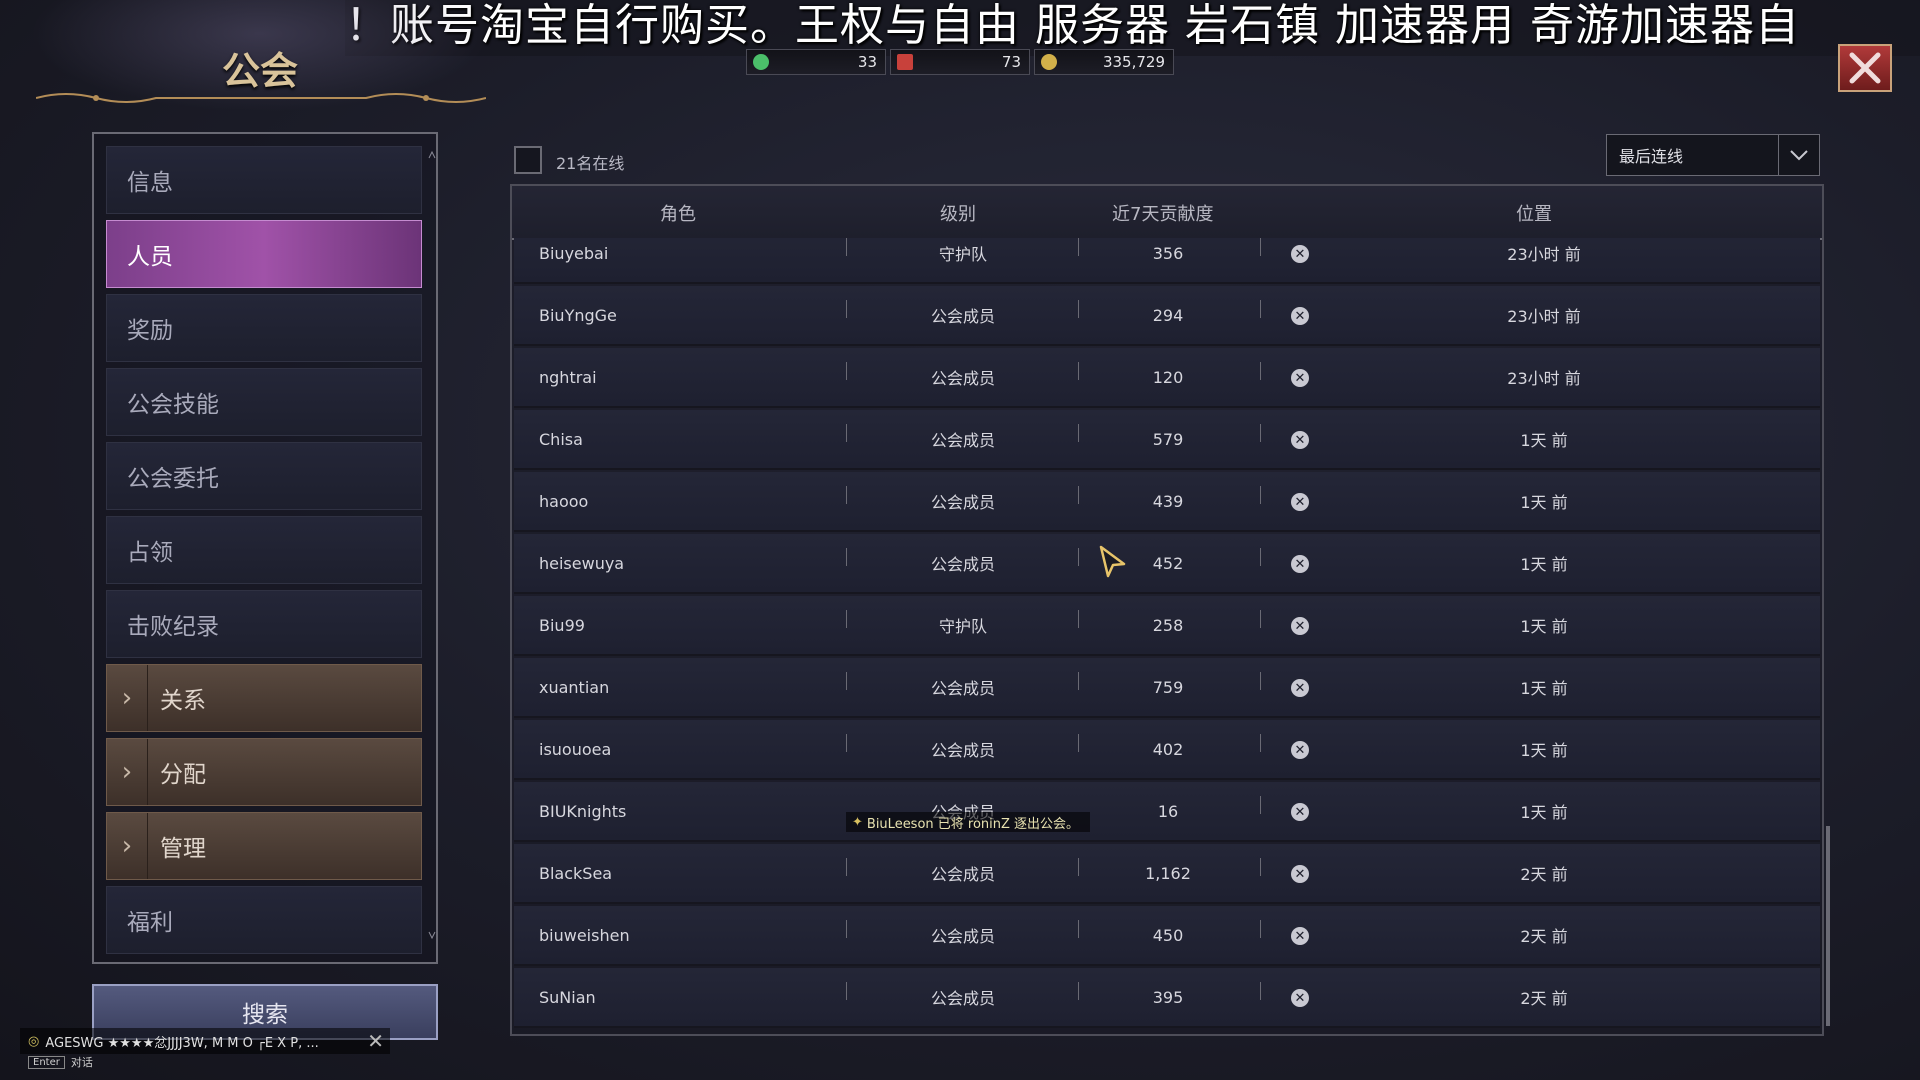  What do you see at coordinates (1162, 213) in the screenshot?
I see `column-header-contribution: 近7天贡献度` at bounding box center [1162, 213].